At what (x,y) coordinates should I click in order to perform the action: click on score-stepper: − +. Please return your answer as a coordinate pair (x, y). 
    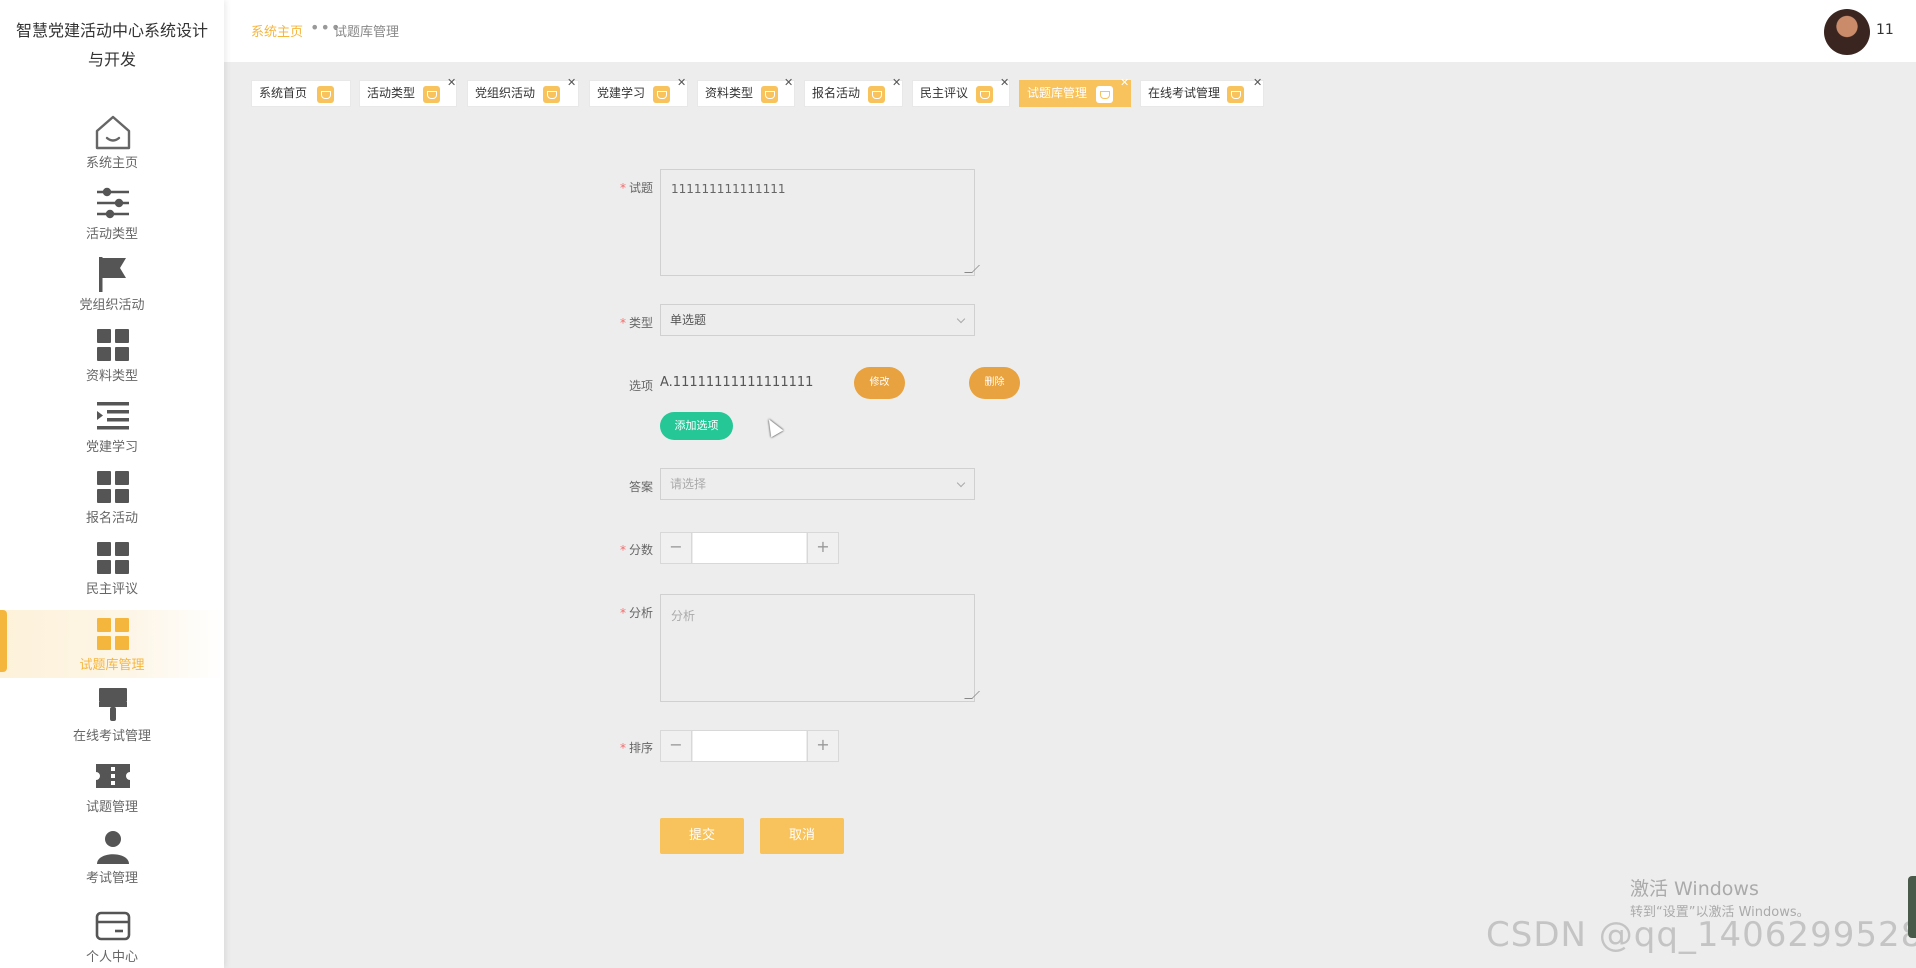
    Looking at the image, I should click on (749, 548).